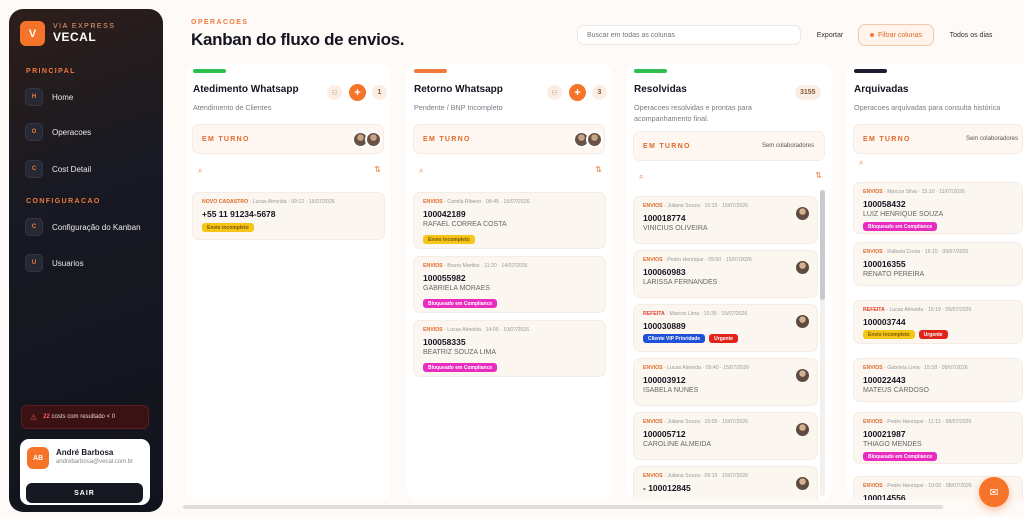 The width and height of the screenshot is (1024, 517). Describe the element at coordinates (671, 390) in the screenshot. I see `card-client: ISABELA NUNES` at that location.